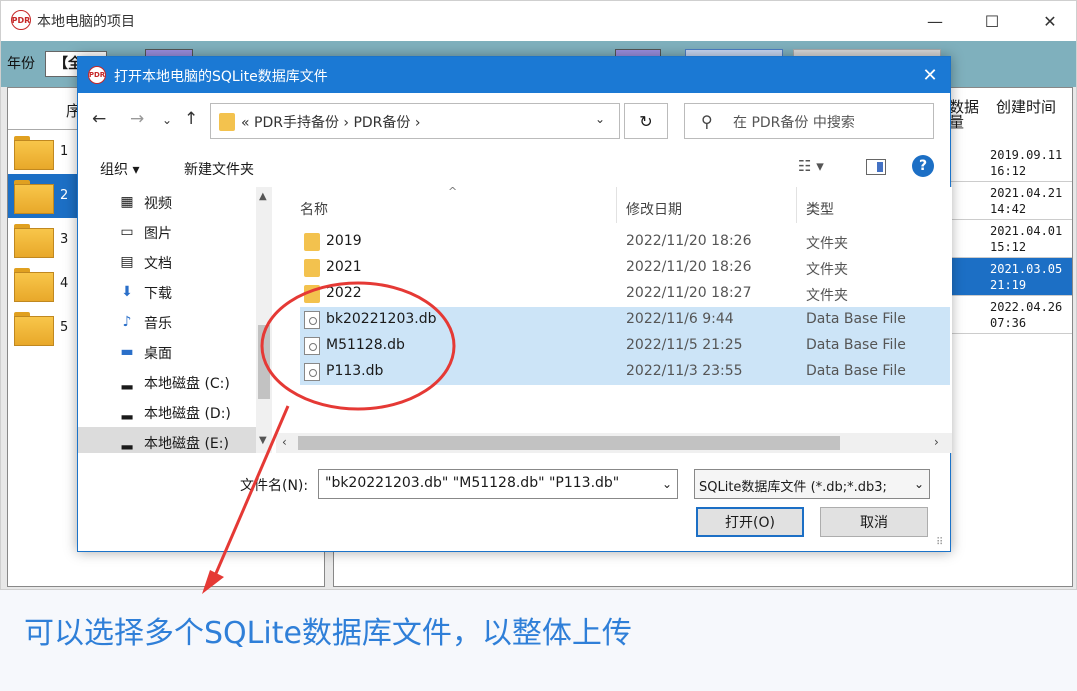 Image resolution: width=1077 pixels, height=691 pixels. Describe the element at coordinates (794, 123) in the screenshot. I see `search-placeholder: 在 PDR备份 中搜索` at that location.